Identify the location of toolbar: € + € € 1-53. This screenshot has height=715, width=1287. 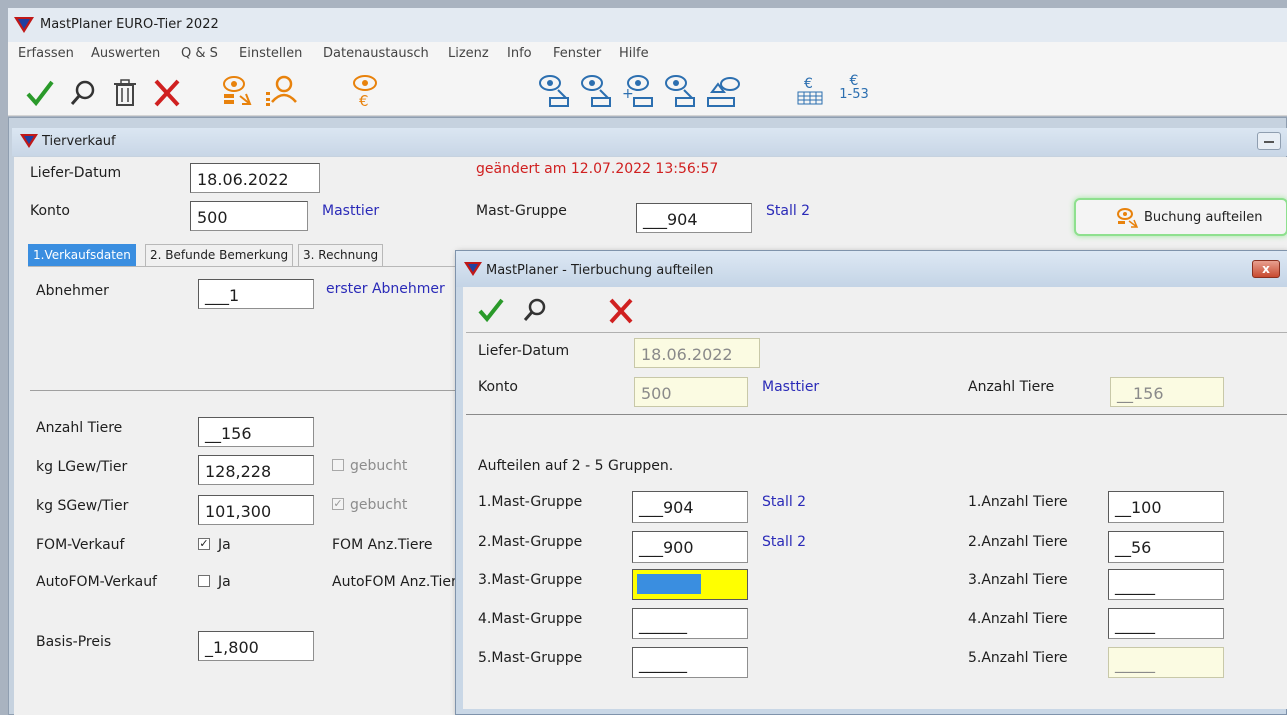
(647, 91).